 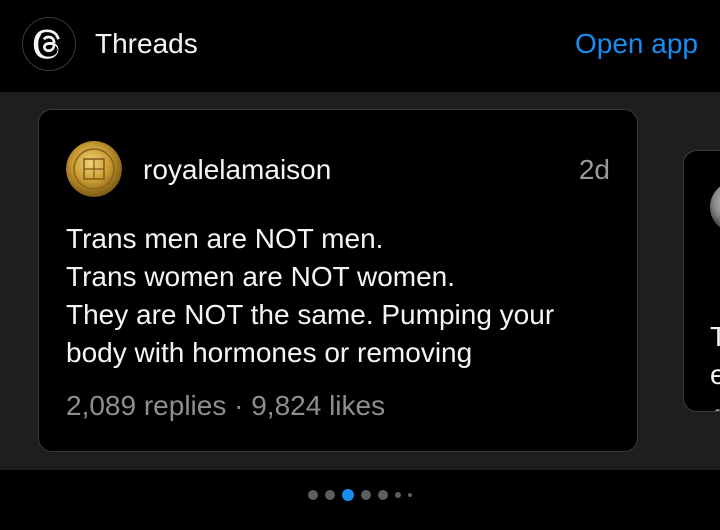 What do you see at coordinates (701, 281) in the screenshot?
I see `next-post-card: T e 1` at bounding box center [701, 281].